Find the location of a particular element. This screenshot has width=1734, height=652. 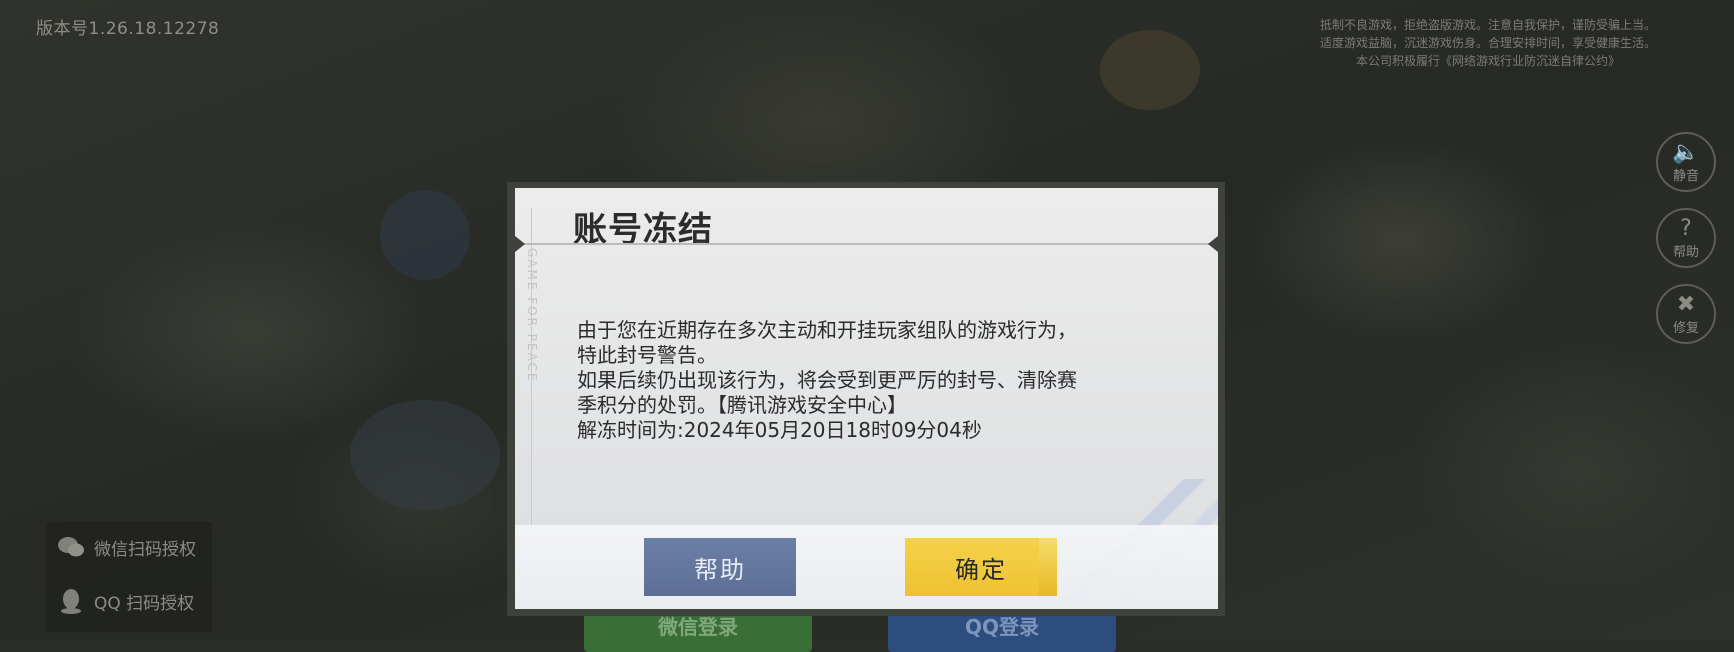

title-divider is located at coordinates (866, 244).